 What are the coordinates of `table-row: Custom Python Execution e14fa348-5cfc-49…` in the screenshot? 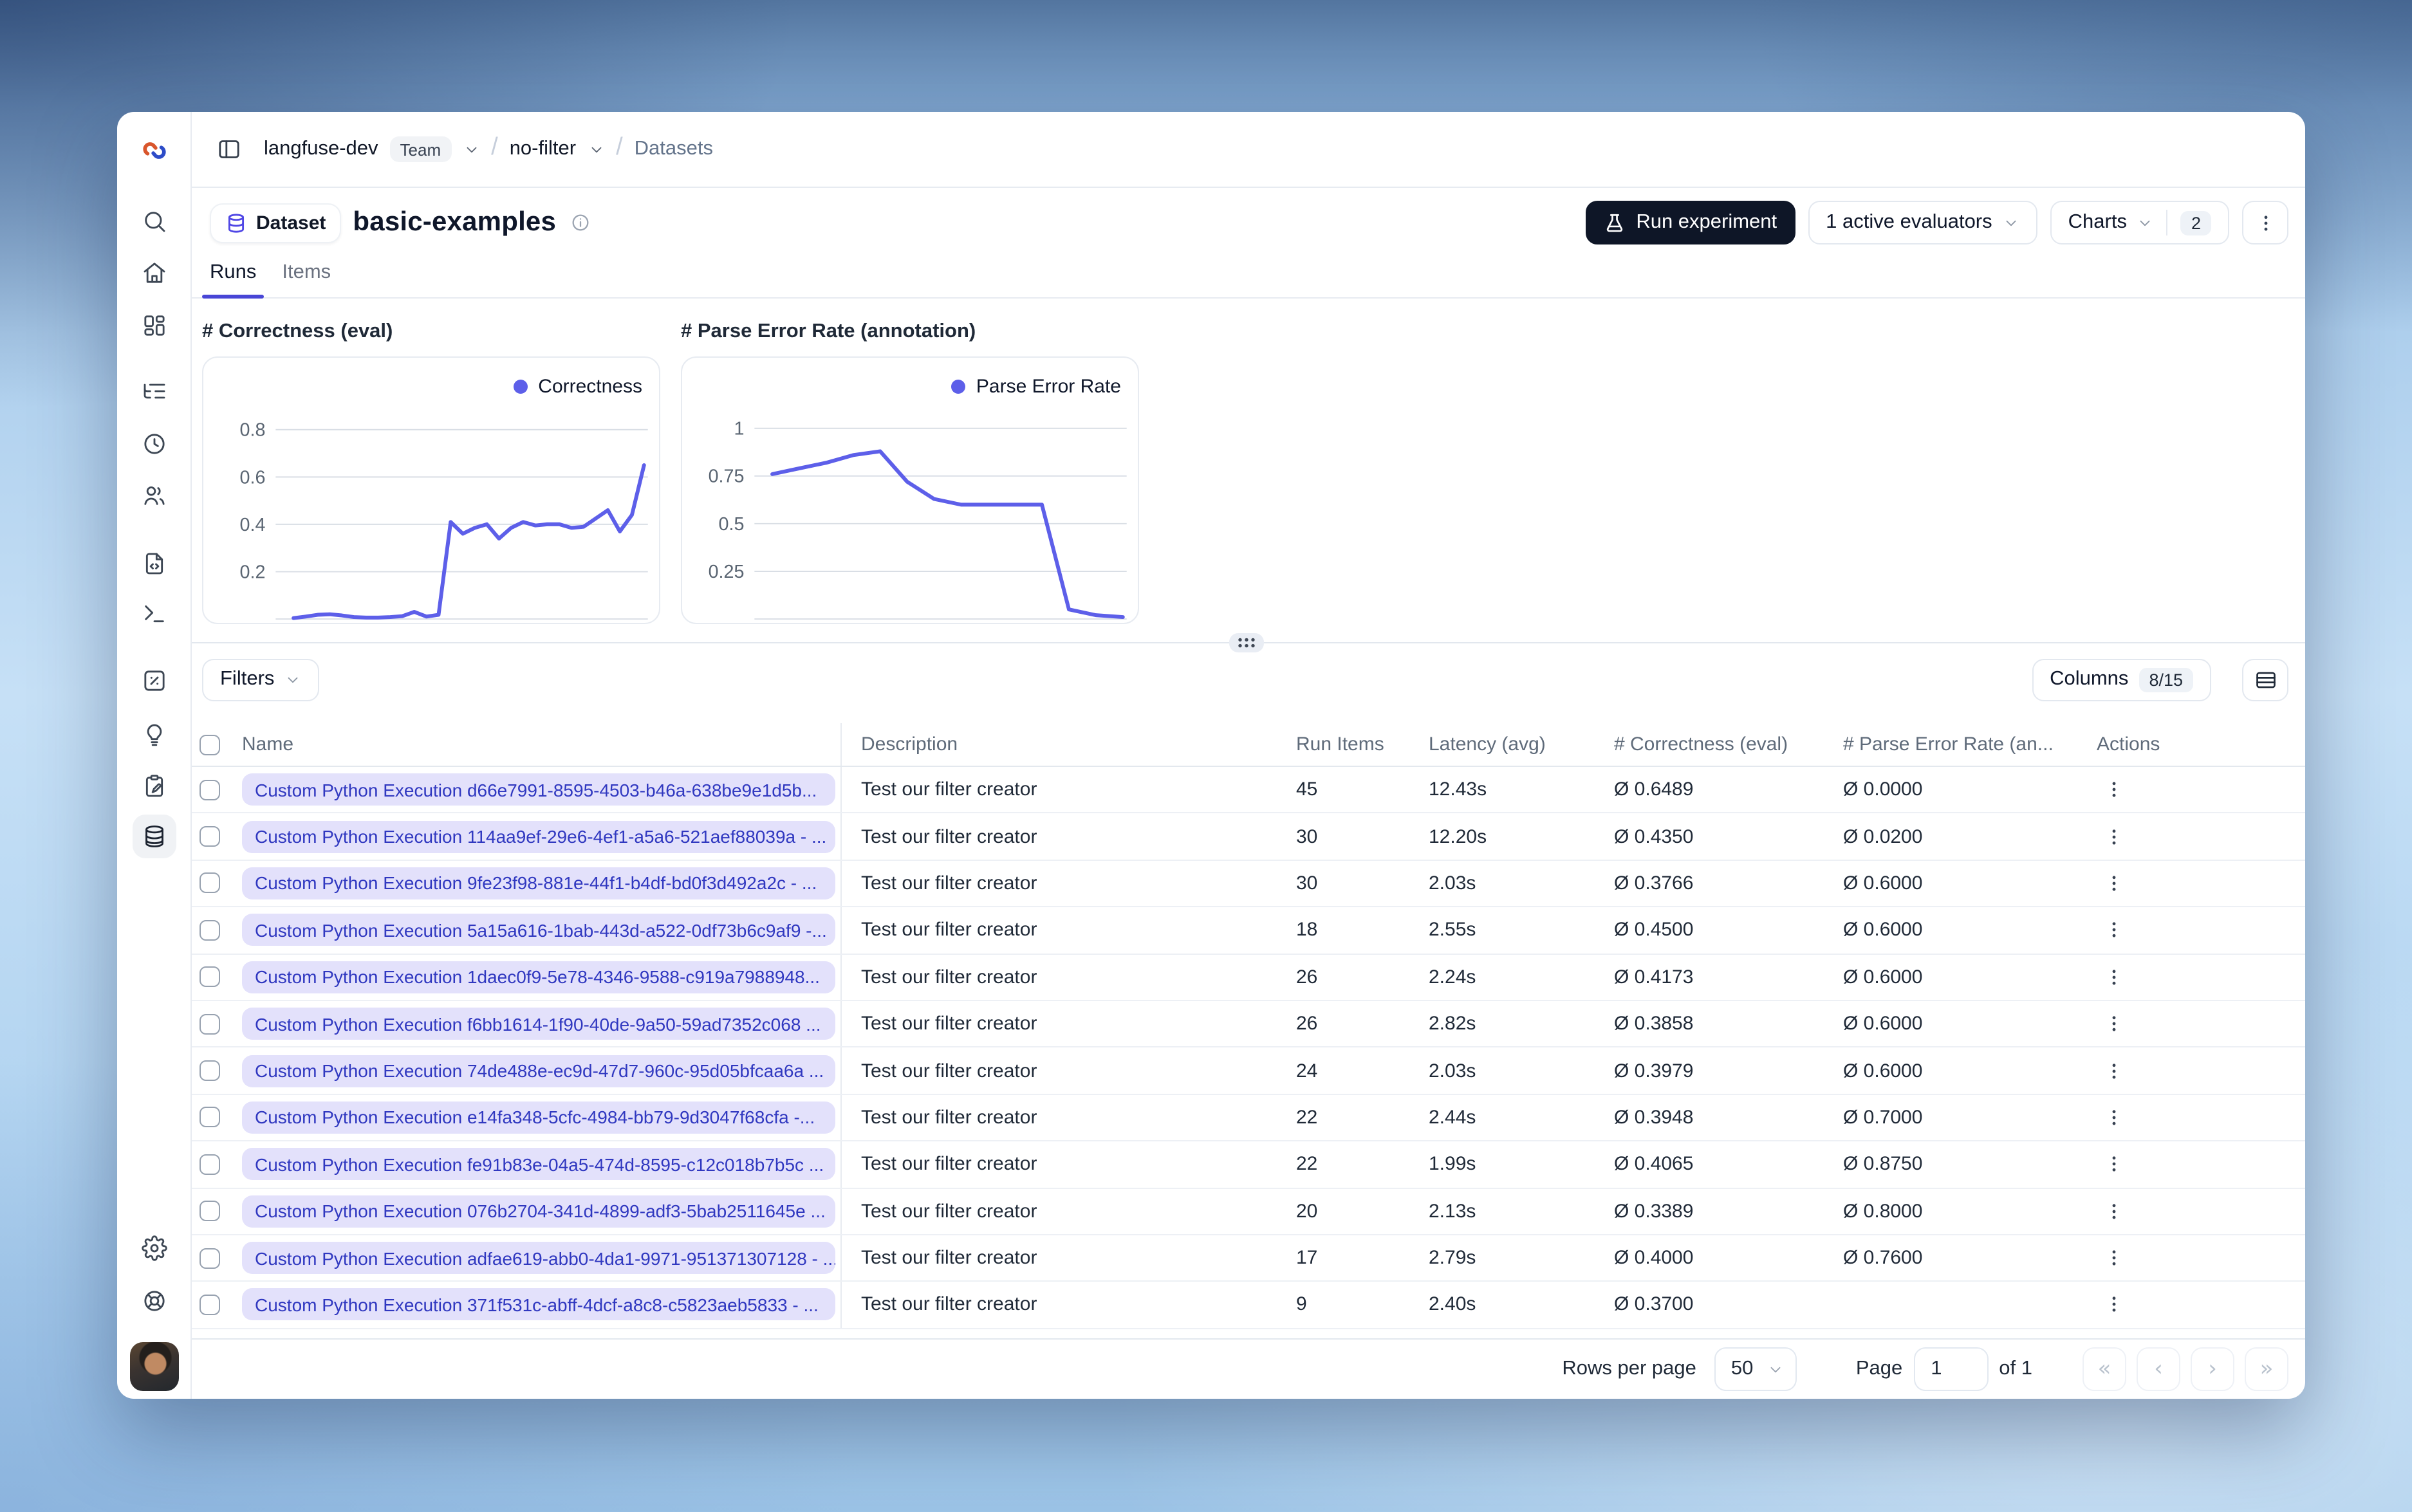 It's located at (1248, 1118).